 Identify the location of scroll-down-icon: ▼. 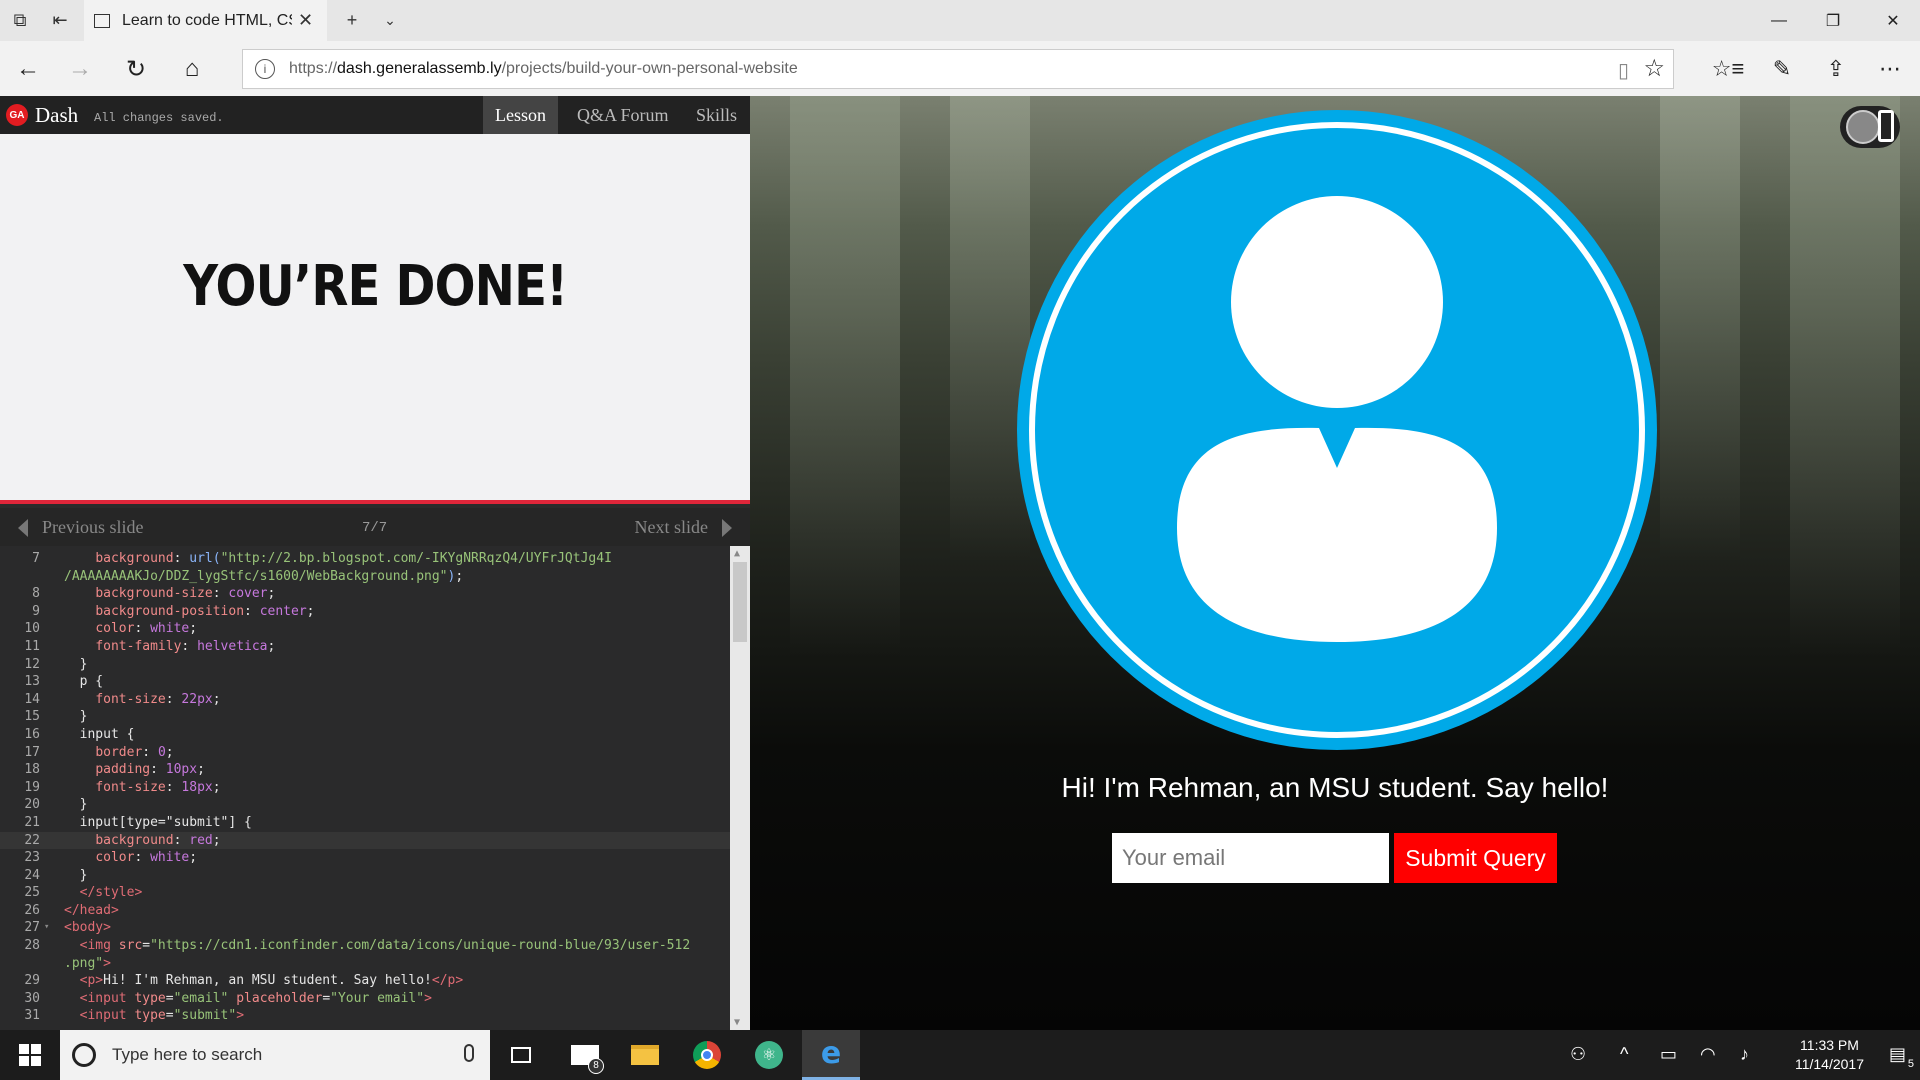
(737, 1022).